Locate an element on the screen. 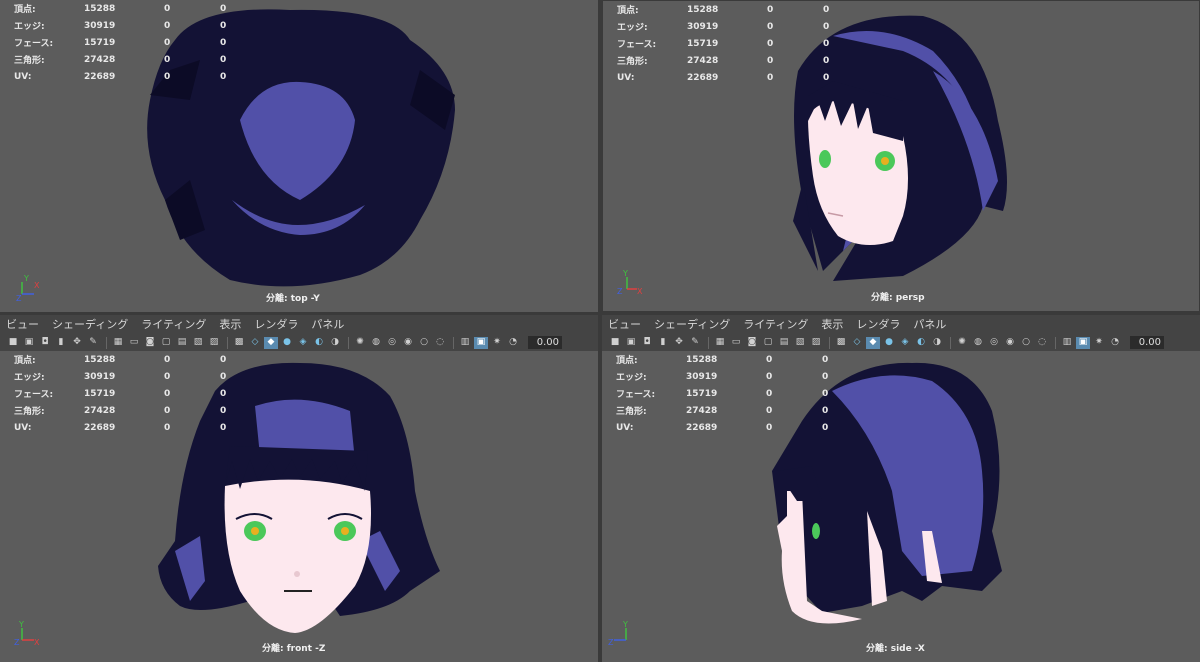  camera-label: 分離: side -X is located at coordinates (895, 649).